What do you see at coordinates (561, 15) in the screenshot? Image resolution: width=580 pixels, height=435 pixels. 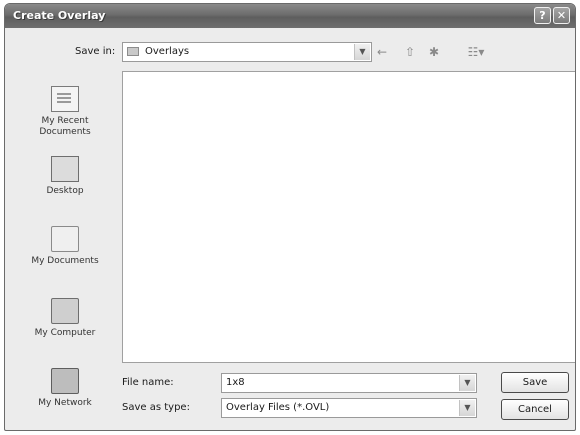 I see `close-button: ✕` at bounding box center [561, 15].